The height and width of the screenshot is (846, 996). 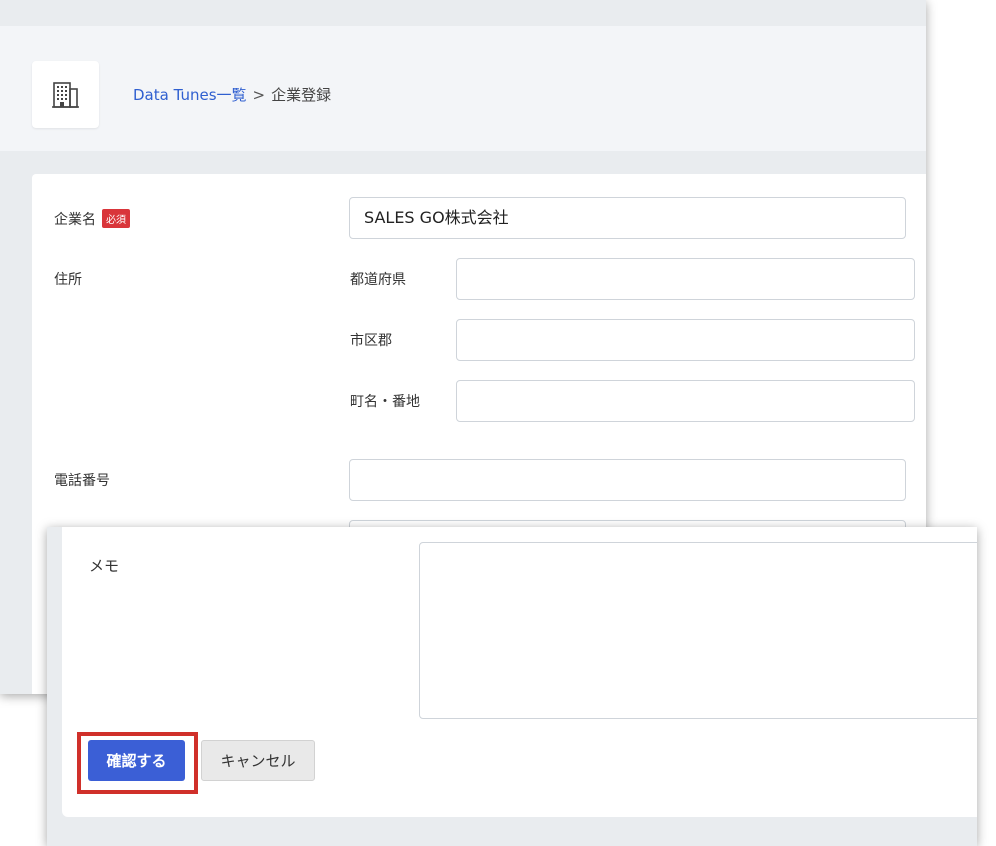 What do you see at coordinates (68, 280) in the screenshot?
I see `address-label: 住所` at bounding box center [68, 280].